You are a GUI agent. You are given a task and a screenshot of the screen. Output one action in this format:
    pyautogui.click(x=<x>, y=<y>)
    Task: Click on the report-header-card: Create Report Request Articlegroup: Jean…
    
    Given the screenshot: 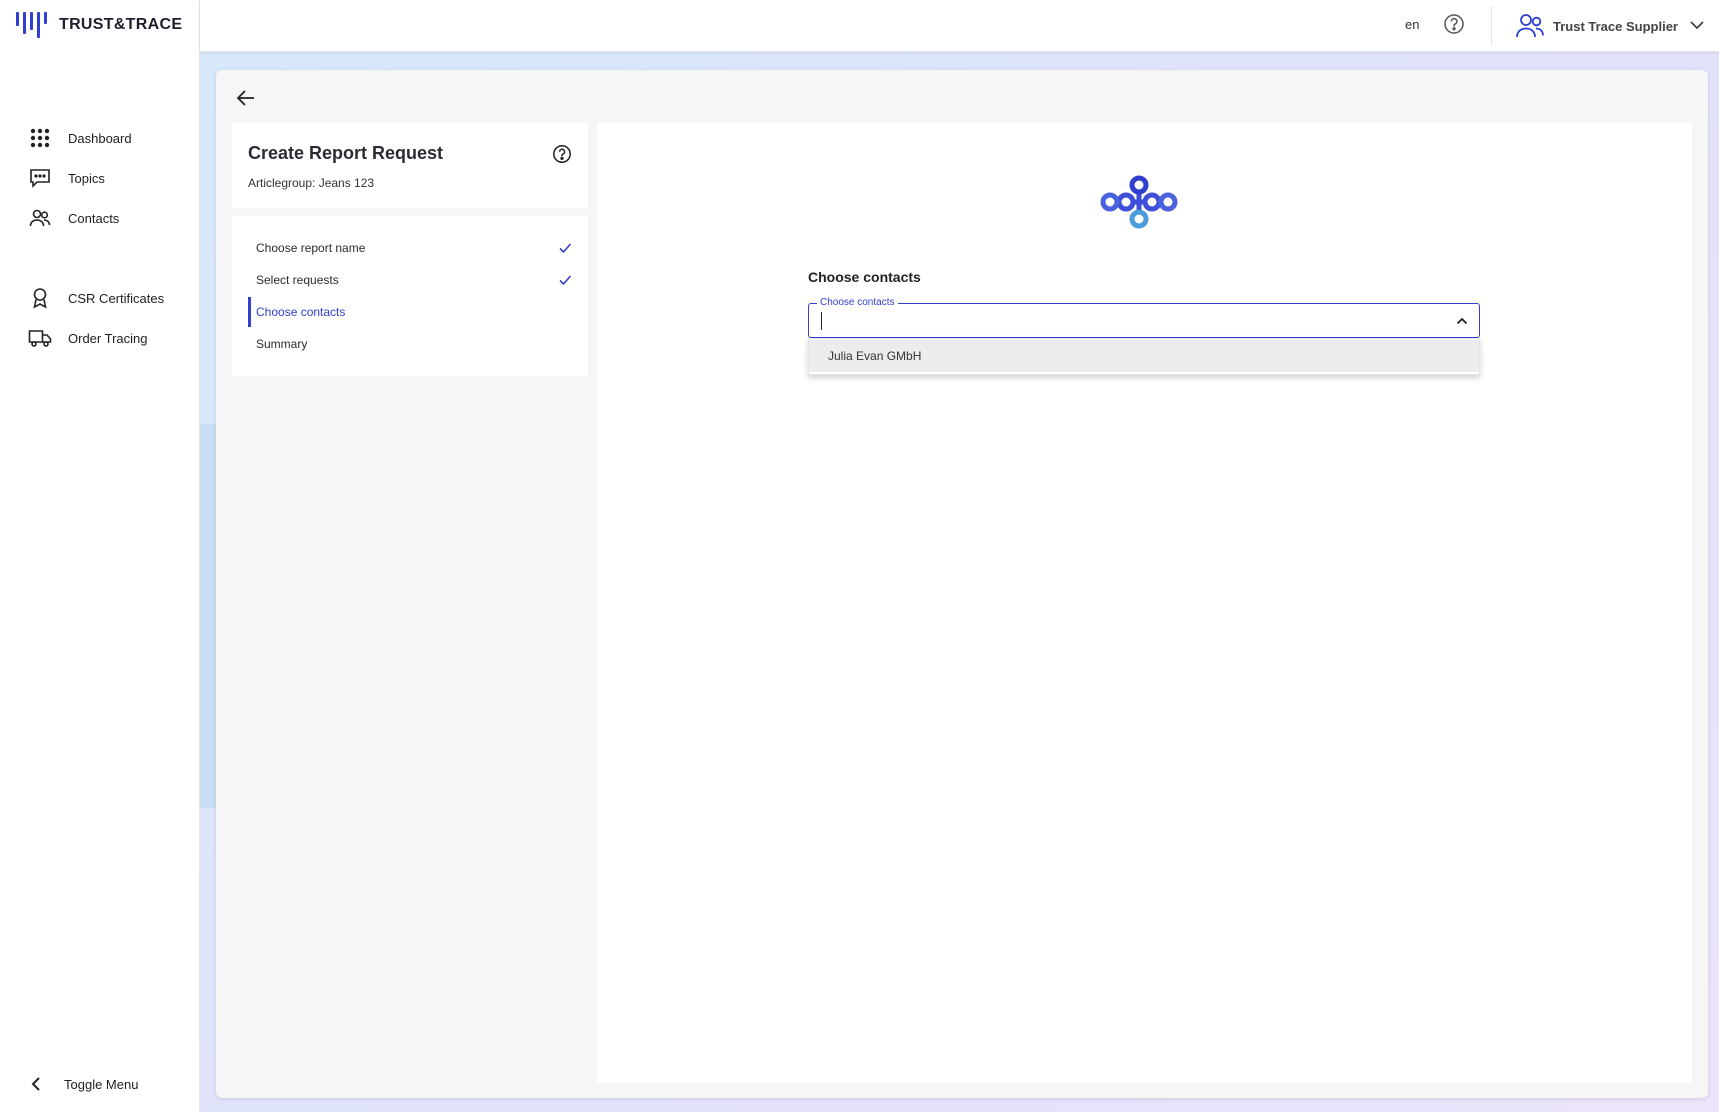 What is the action you would take?
    pyautogui.click(x=410, y=165)
    